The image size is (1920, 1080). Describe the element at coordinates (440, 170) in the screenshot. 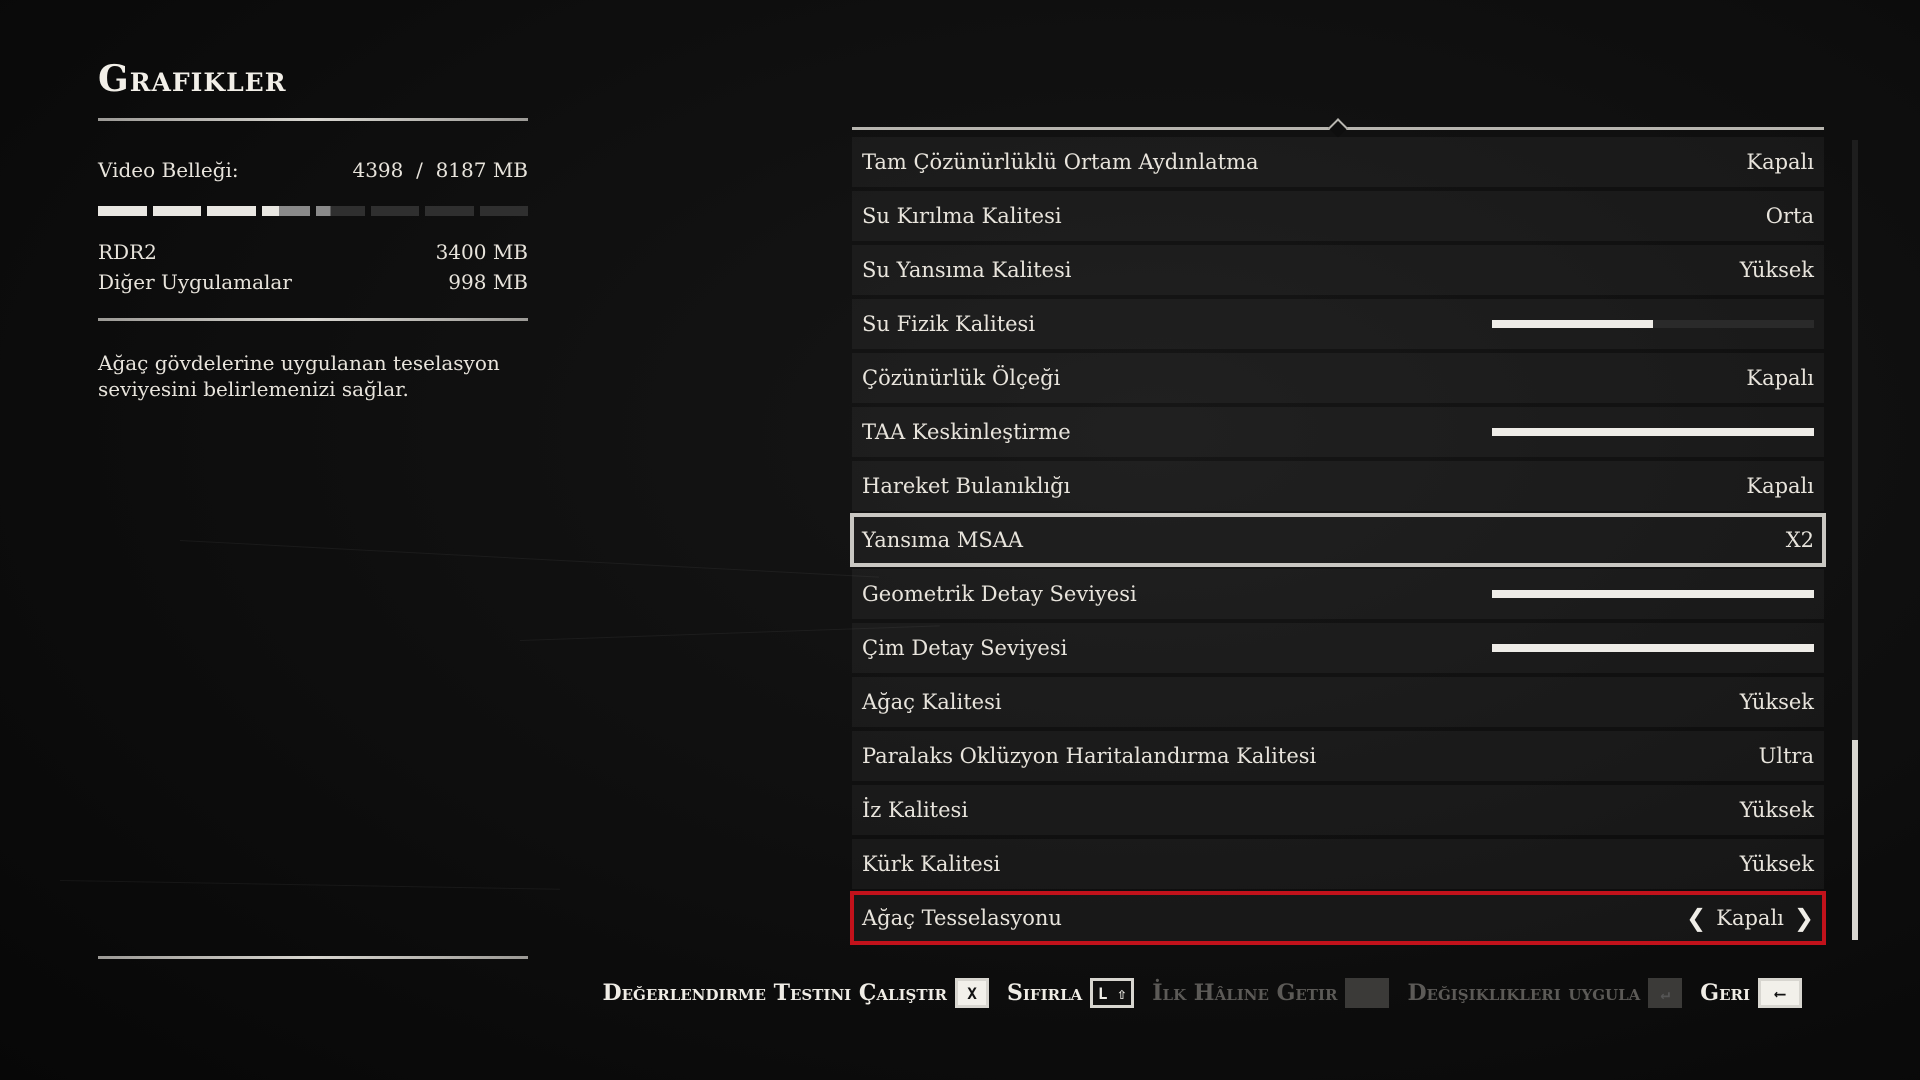

I see `video-memory-value: 4398 / 8187 MB` at that location.